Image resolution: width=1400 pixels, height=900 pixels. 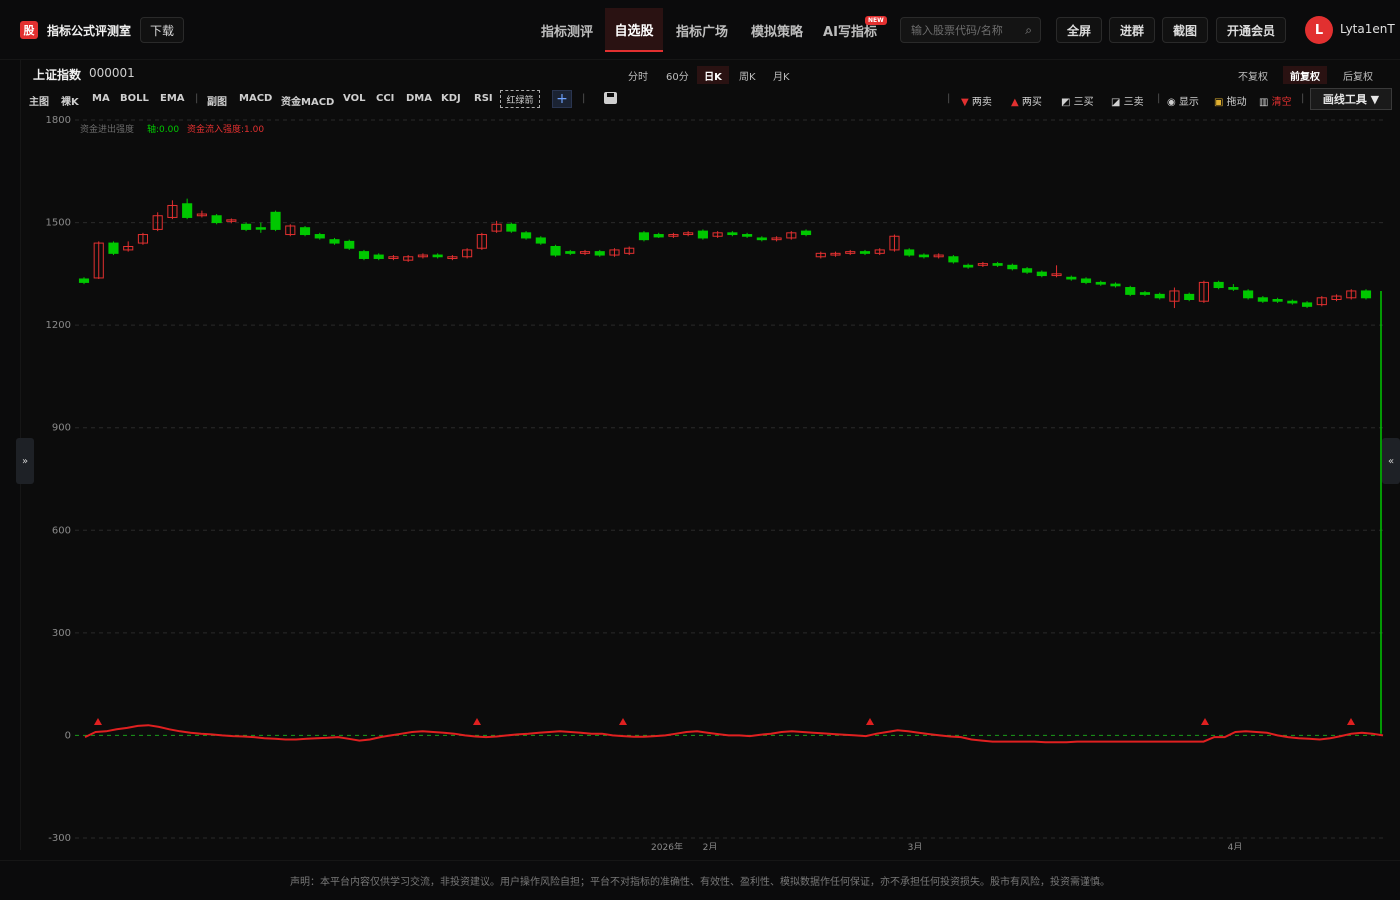 I want to click on adjust-none: 不复权, so click(x=1253, y=75).